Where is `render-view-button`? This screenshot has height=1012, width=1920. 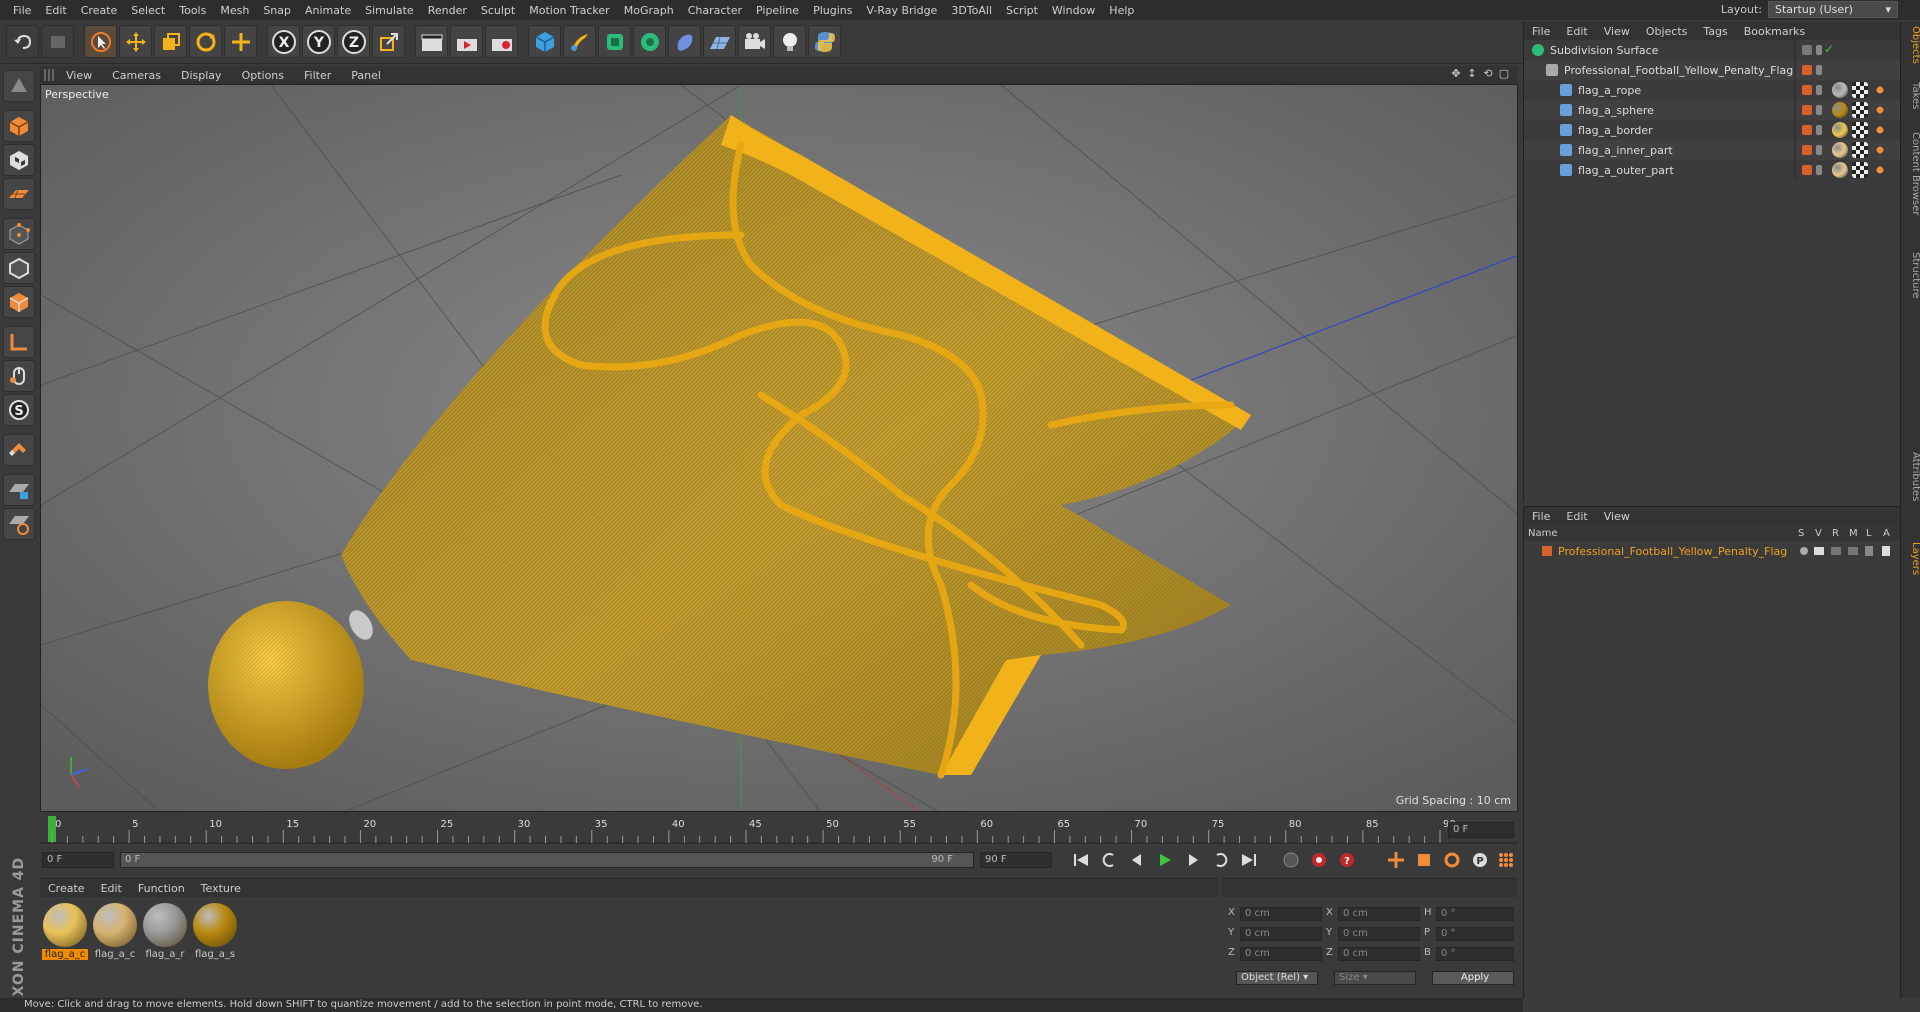 render-view-button is located at coordinates (431, 41).